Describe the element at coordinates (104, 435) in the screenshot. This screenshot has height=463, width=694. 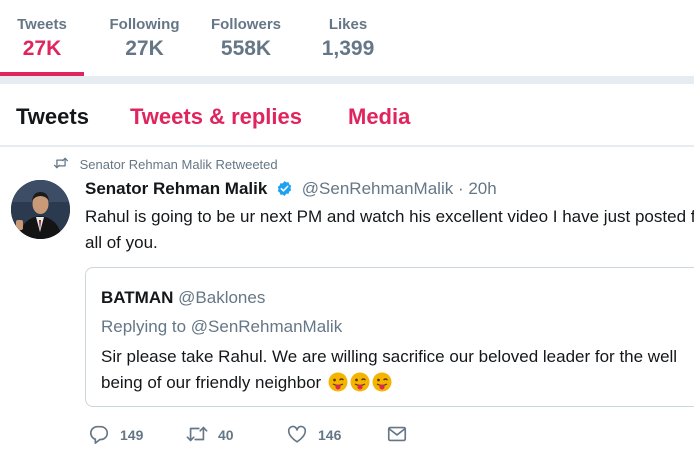
I see `reply-icon` at that location.